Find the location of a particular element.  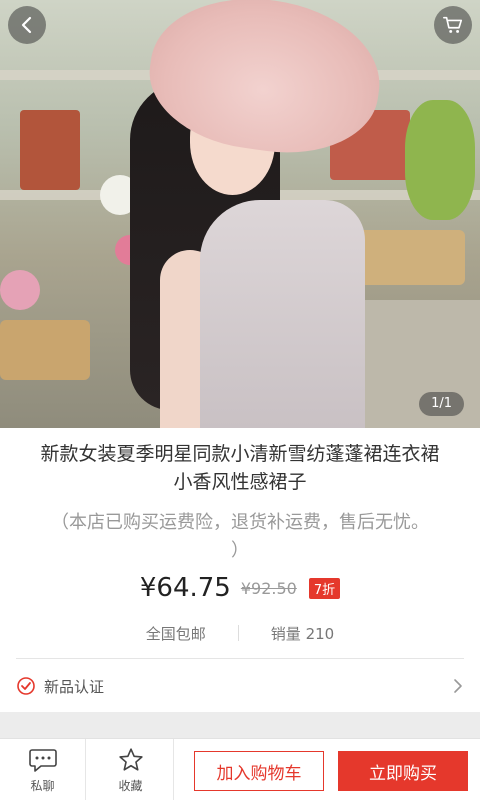

price-row: ¥64.75 ¥92.50 7折 is located at coordinates (240, 588).